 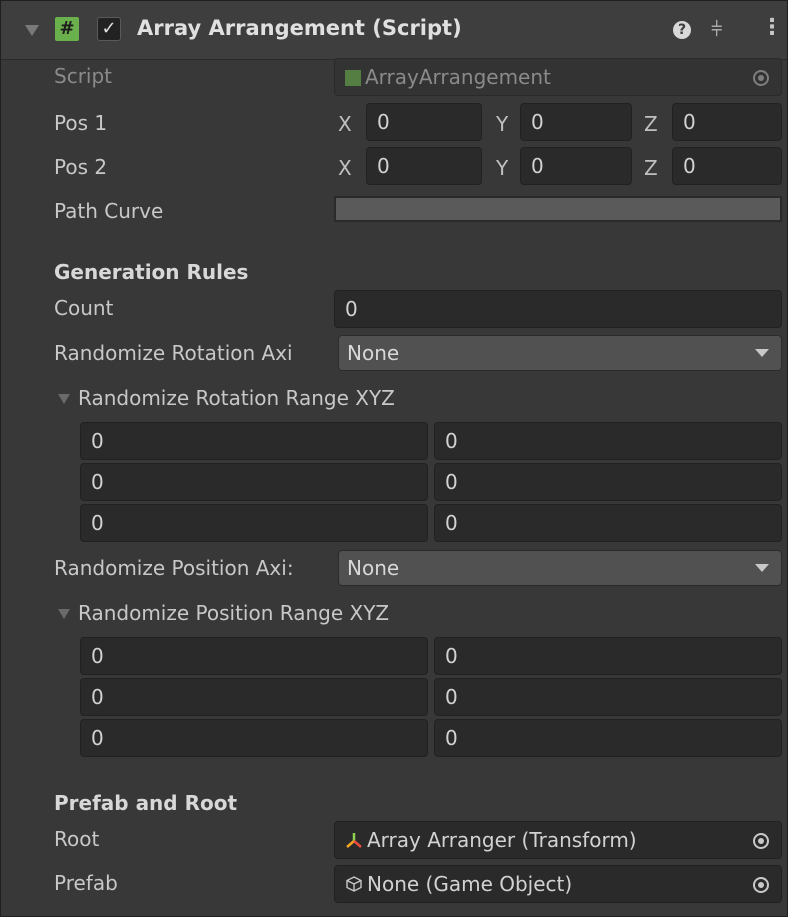 I want to click on prefab-field: None (Game Object), so click(x=558, y=884).